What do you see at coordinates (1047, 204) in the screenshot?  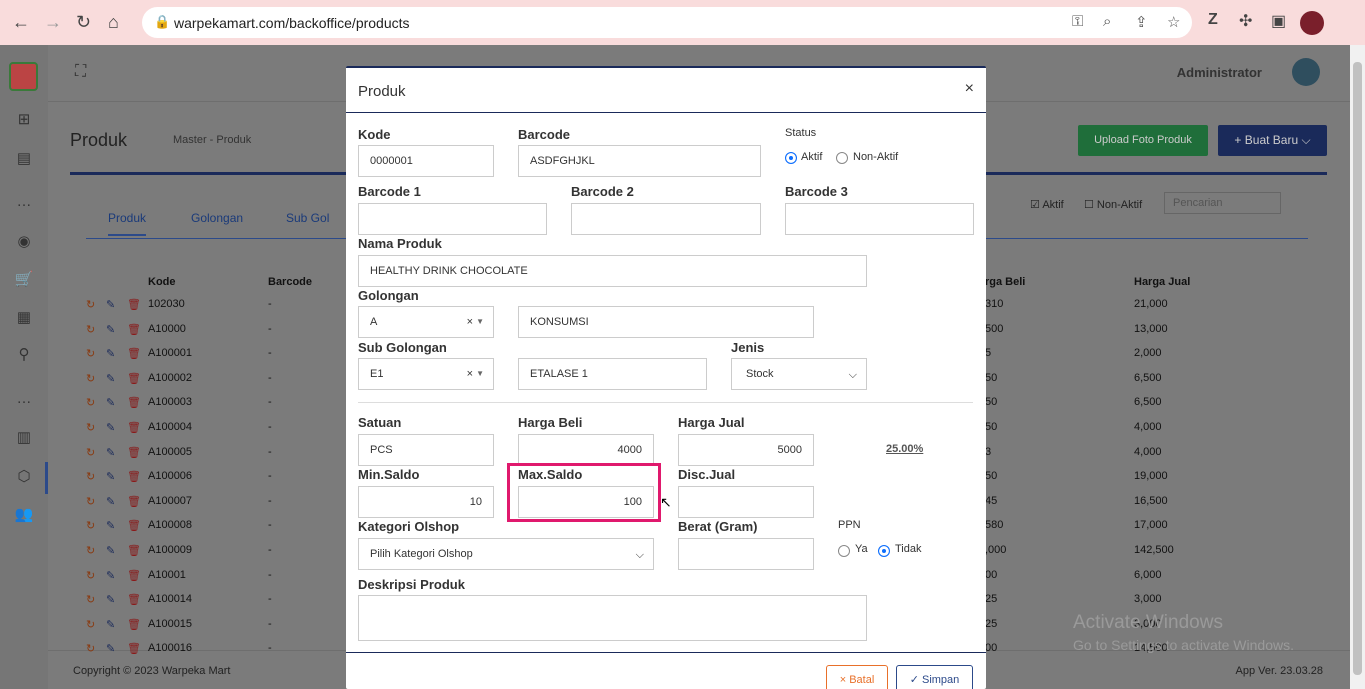 I see `filter-aktif: ☑ Aktif` at bounding box center [1047, 204].